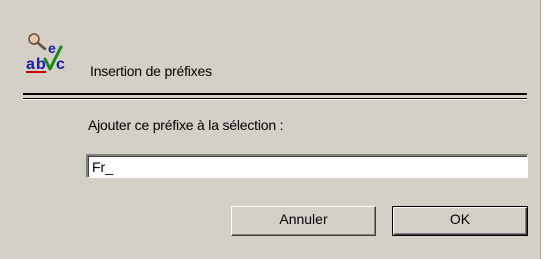  What do you see at coordinates (60, 64) in the screenshot?
I see `svg-text: c` at bounding box center [60, 64].